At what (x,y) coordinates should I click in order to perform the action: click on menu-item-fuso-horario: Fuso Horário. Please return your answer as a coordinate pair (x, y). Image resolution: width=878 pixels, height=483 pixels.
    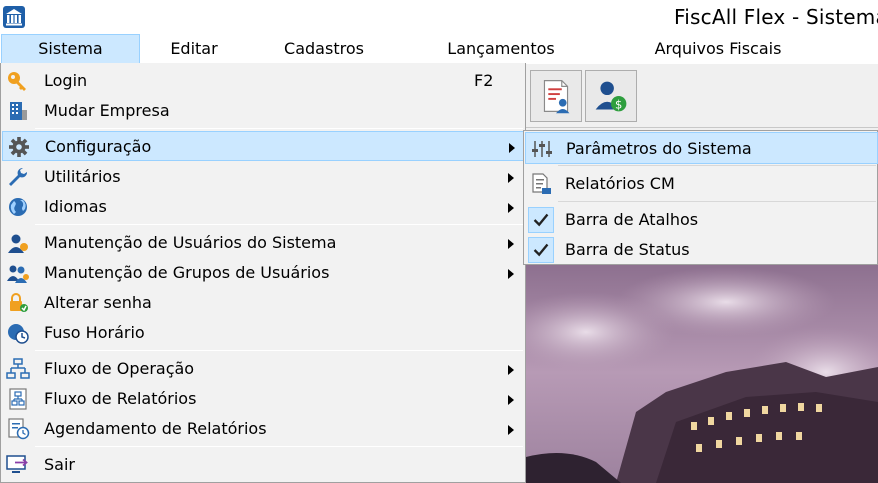
    Looking at the image, I should click on (263, 333).